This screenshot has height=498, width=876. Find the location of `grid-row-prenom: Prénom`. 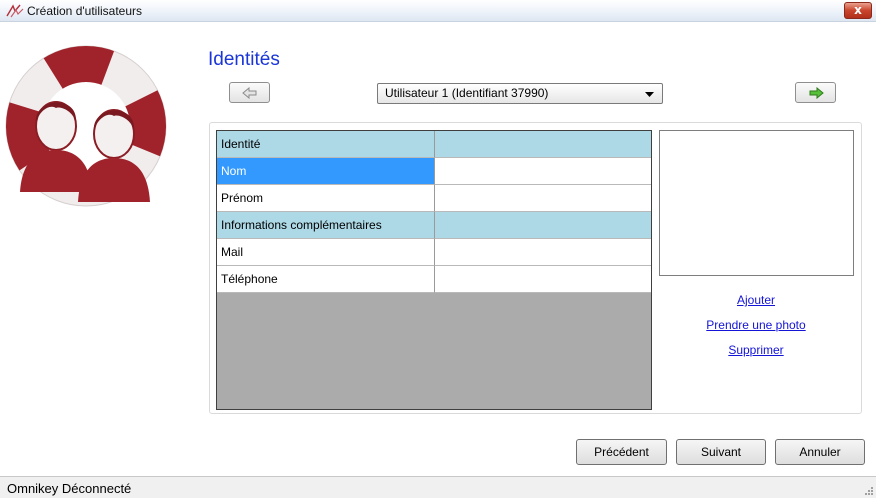

grid-row-prenom: Prénom is located at coordinates (434, 198).